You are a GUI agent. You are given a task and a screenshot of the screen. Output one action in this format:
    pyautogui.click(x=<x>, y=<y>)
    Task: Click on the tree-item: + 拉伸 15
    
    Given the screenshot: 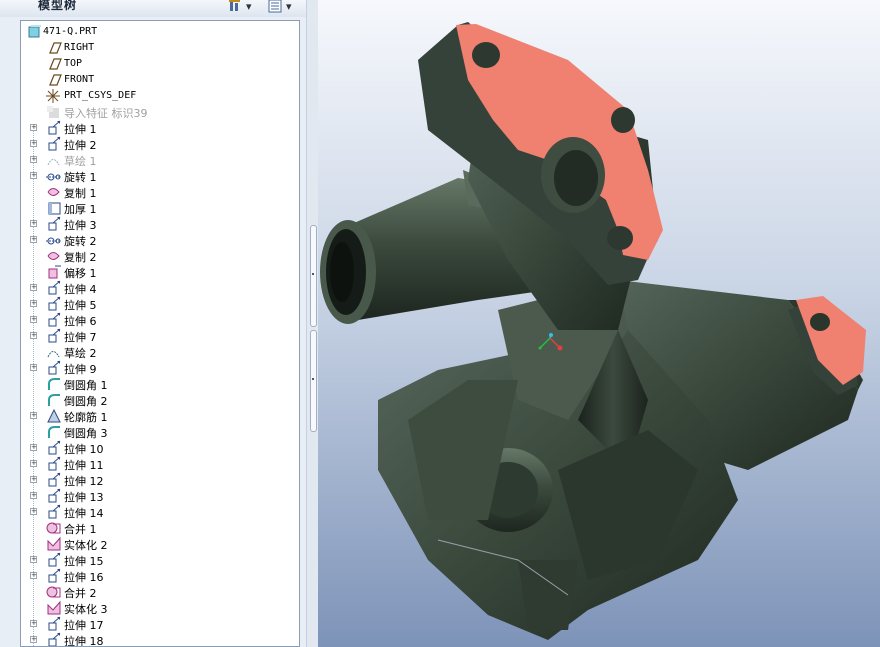 What is the action you would take?
    pyautogui.click(x=151, y=560)
    